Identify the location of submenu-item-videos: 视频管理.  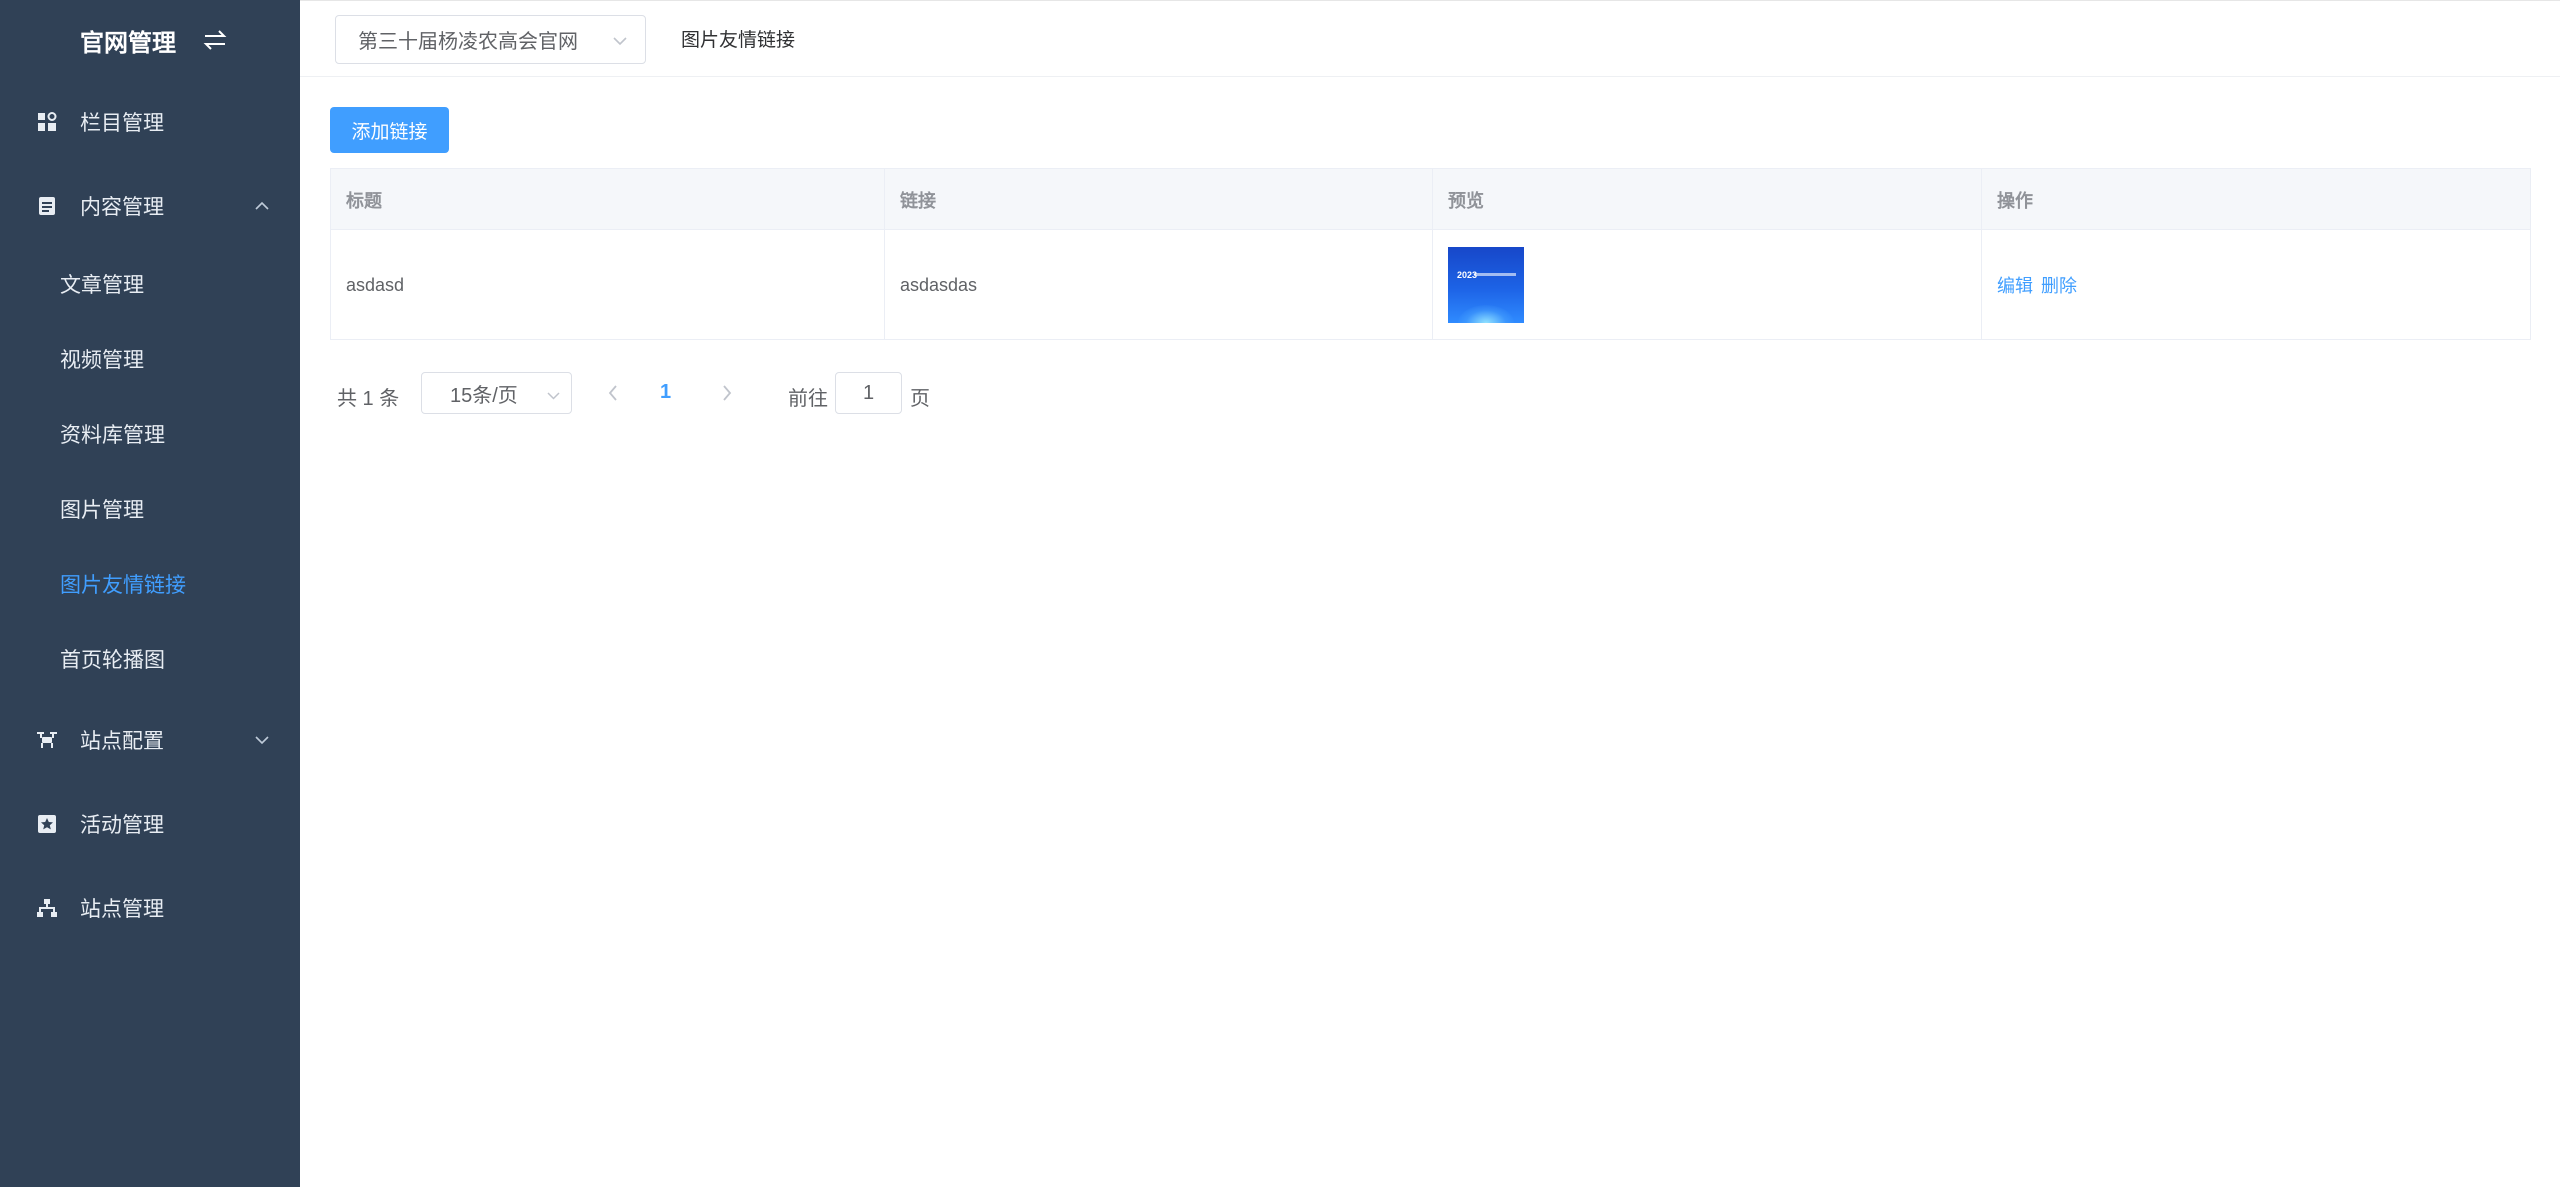
(150, 358).